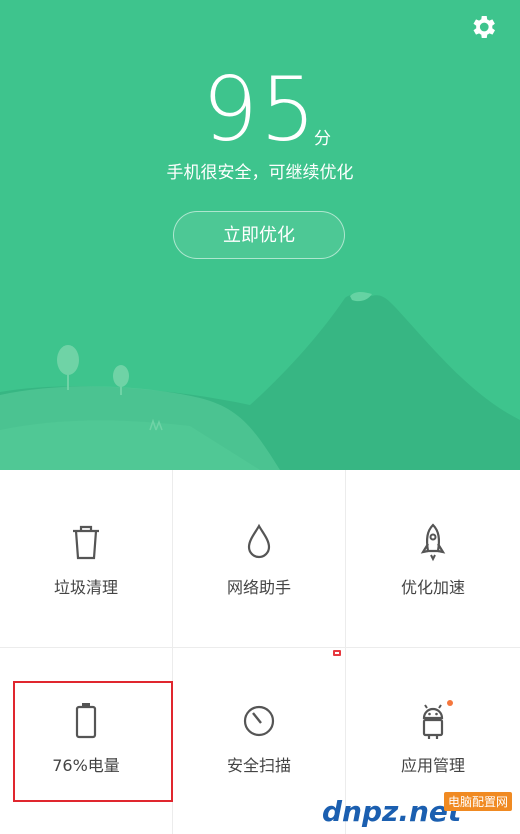  What do you see at coordinates (259, 721) in the screenshot?
I see `scan-dial-icon` at bounding box center [259, 721].